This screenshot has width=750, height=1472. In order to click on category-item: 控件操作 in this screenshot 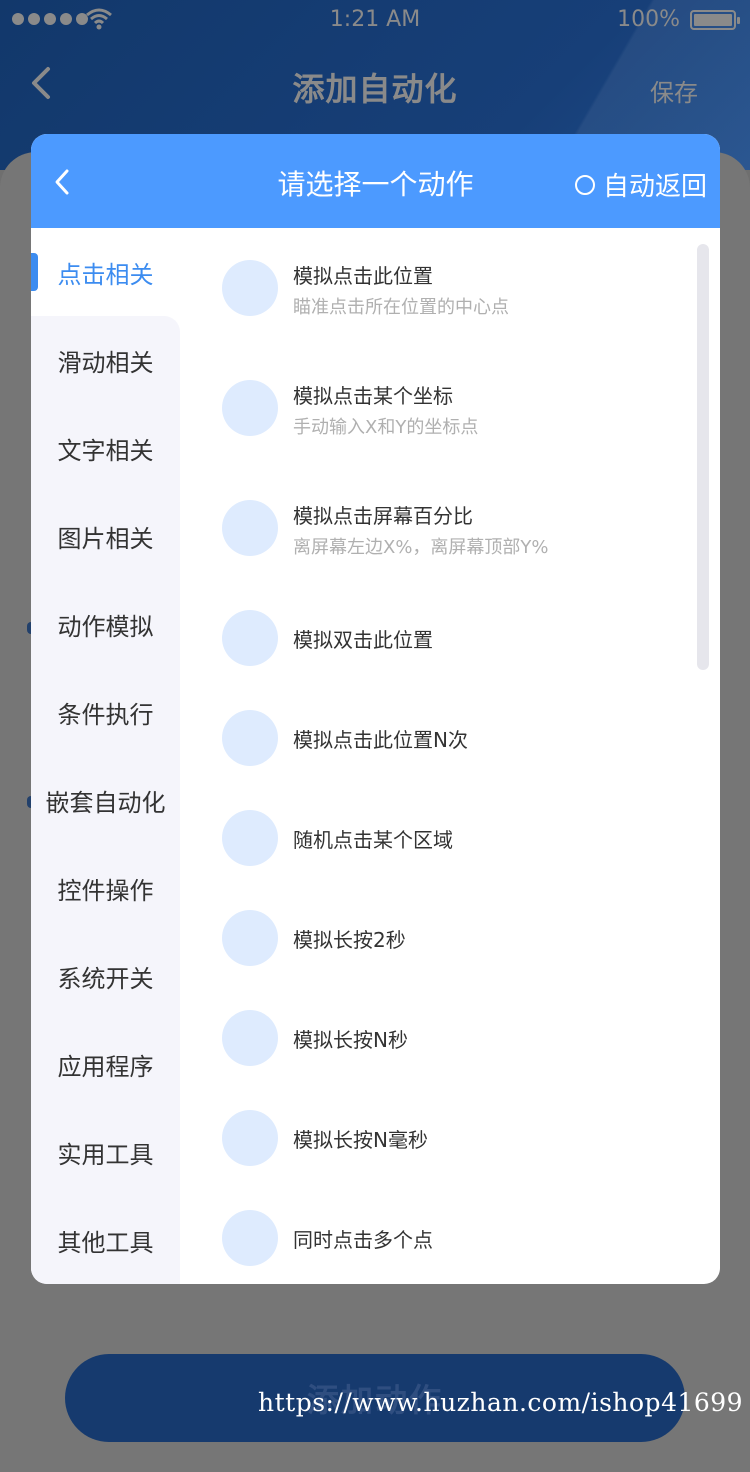, I will do `click(105, 888)`.